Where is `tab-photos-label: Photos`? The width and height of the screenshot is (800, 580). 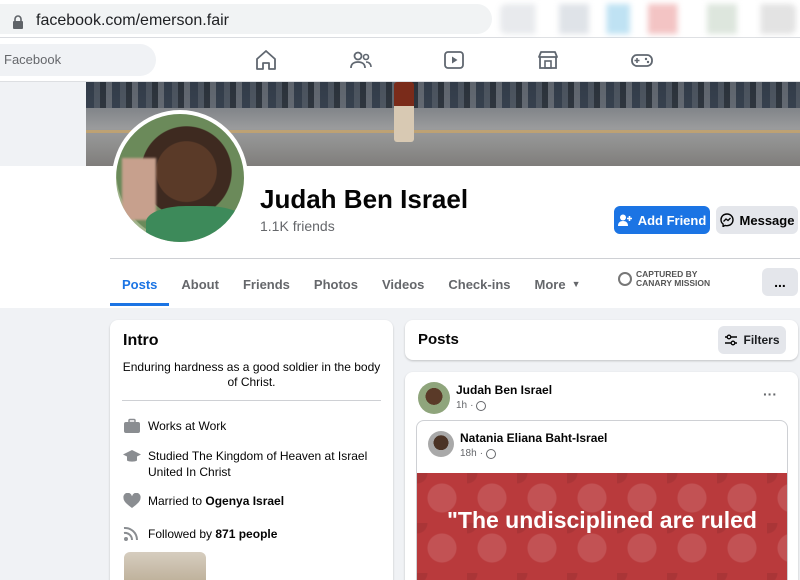 tab-photos-label: Photos is located at coordinates (335, 284).